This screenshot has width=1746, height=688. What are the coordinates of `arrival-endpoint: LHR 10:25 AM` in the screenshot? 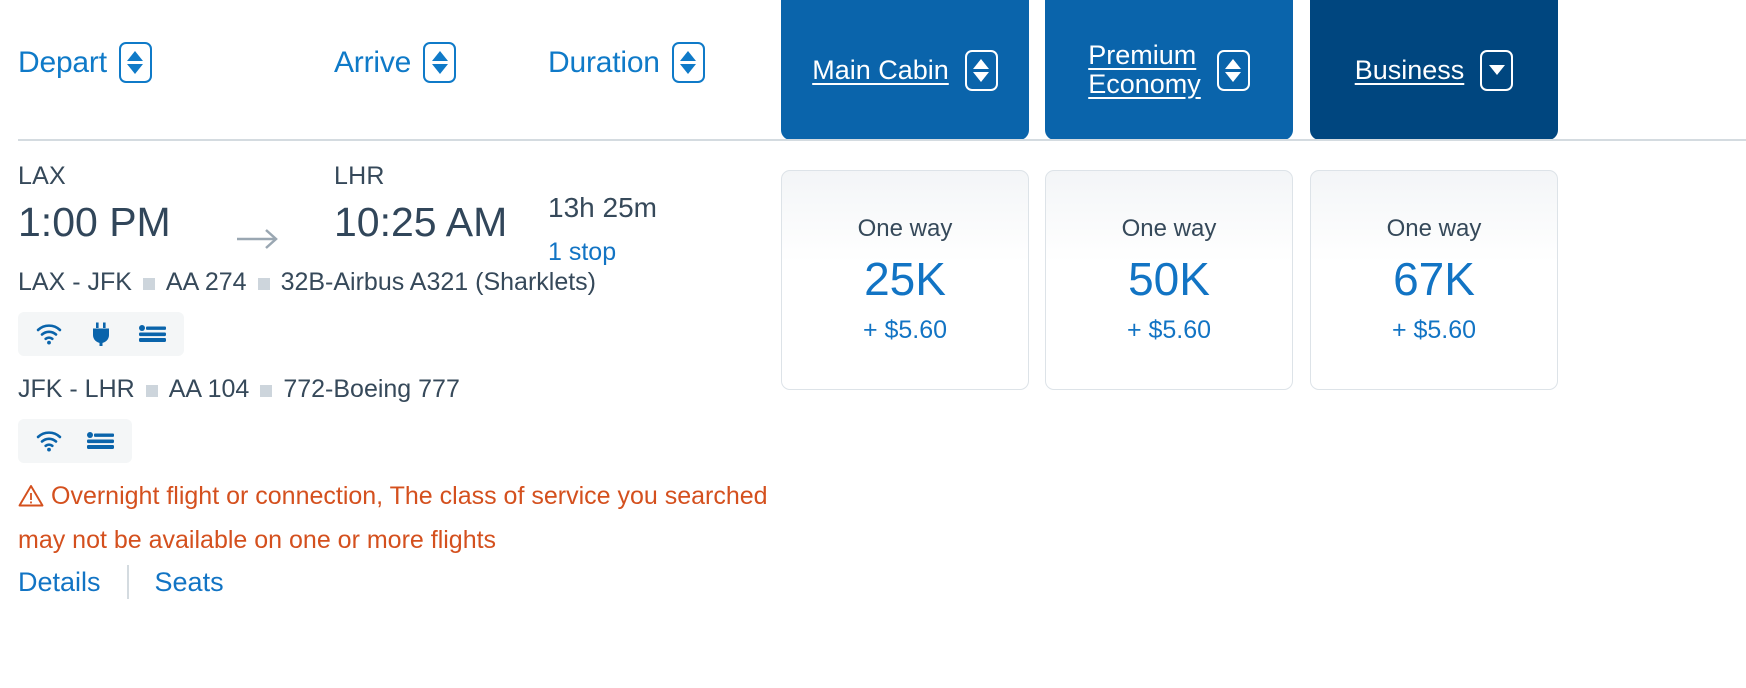 It's located at (420, 203).